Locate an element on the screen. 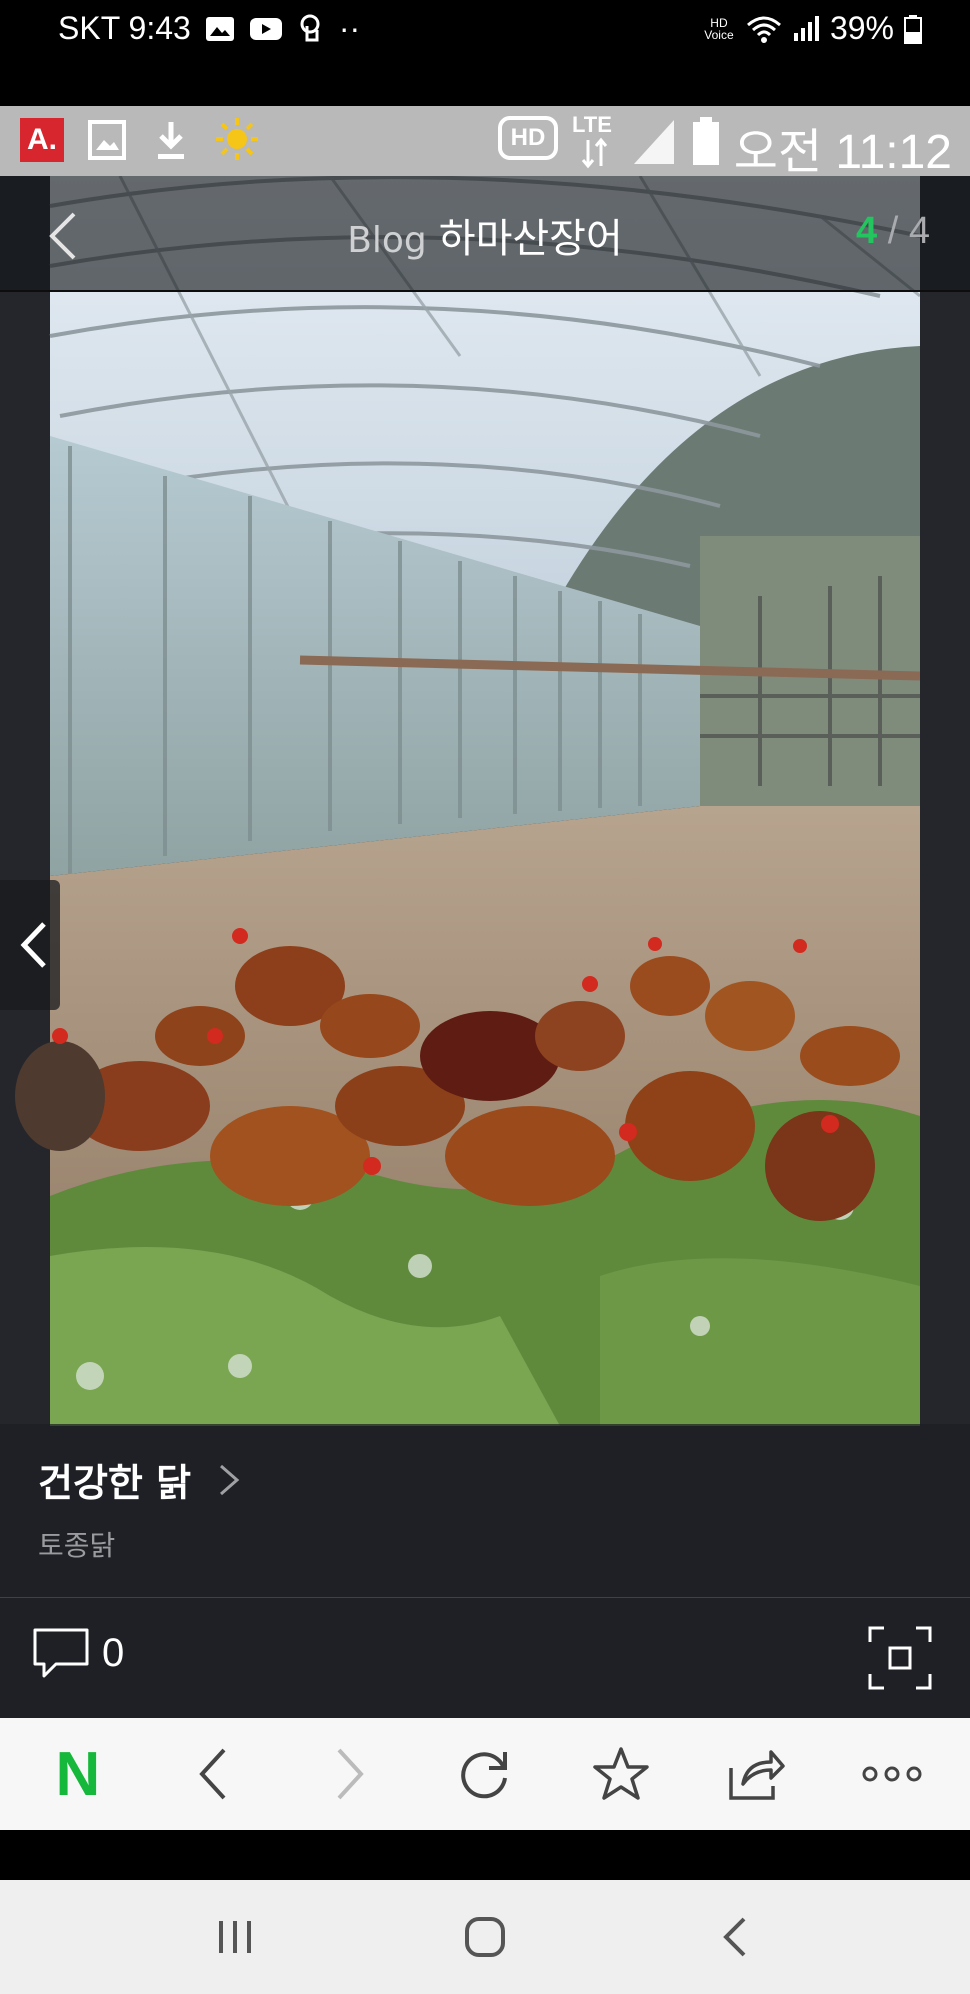  captured-clock: 오전 11:12 is located at coordinates (842, 152).